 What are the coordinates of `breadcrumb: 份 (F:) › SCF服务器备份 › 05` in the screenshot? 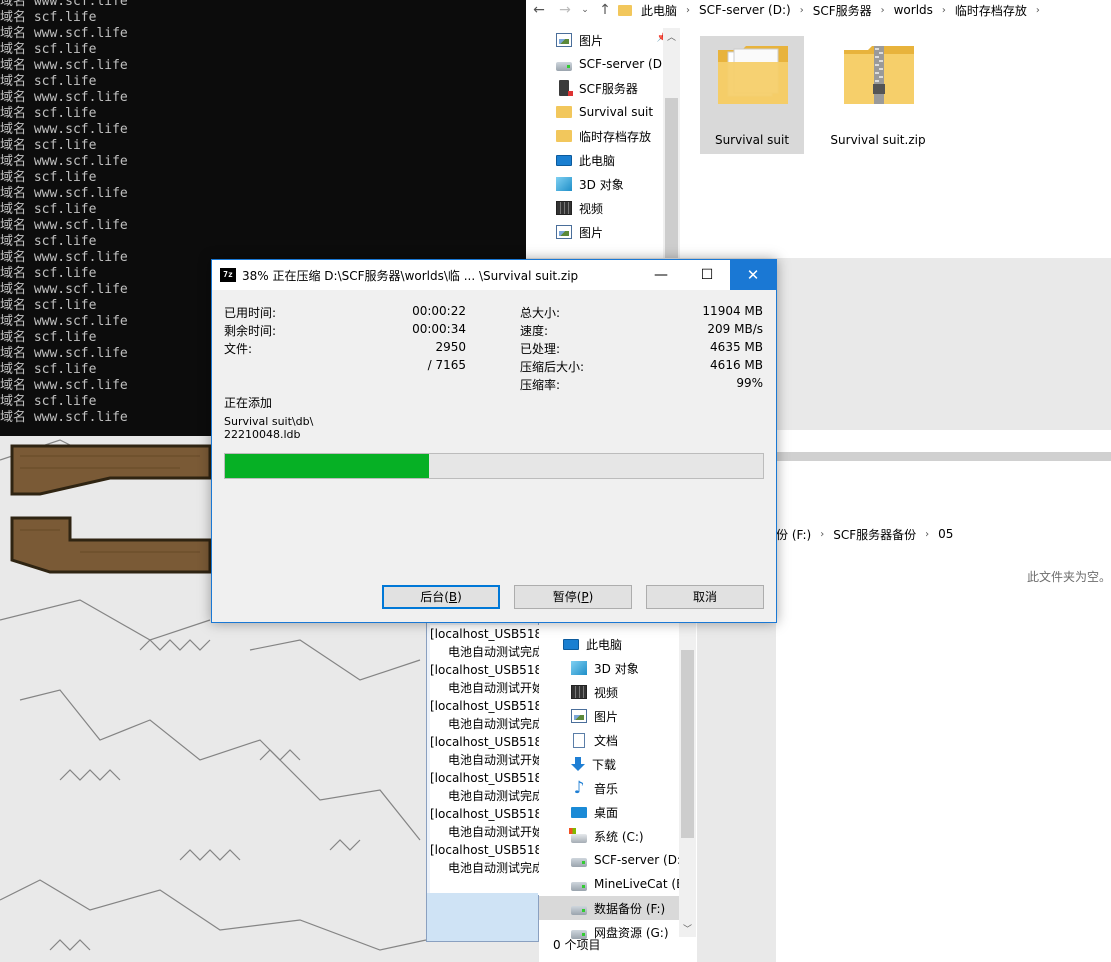 It's located at (864, 534).